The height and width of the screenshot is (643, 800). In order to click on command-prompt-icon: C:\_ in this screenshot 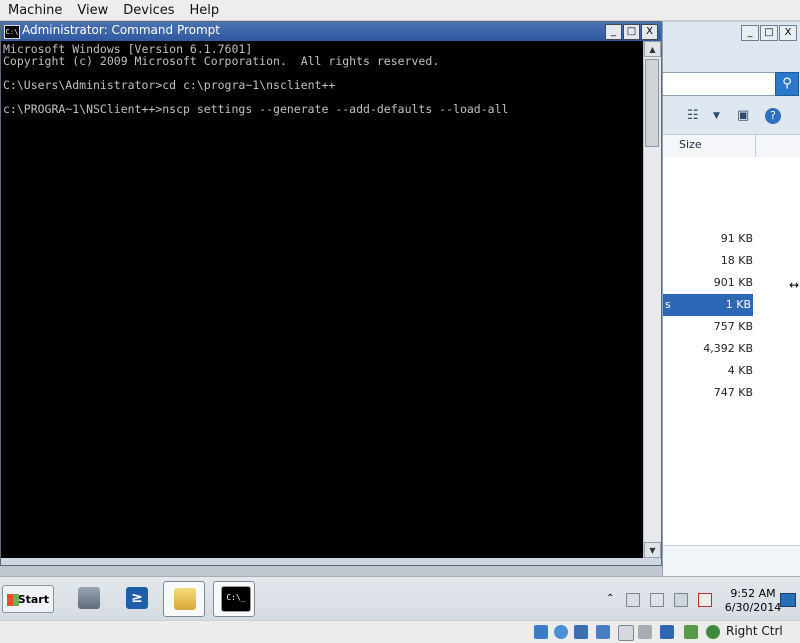, I will do `click(236, 599)`.